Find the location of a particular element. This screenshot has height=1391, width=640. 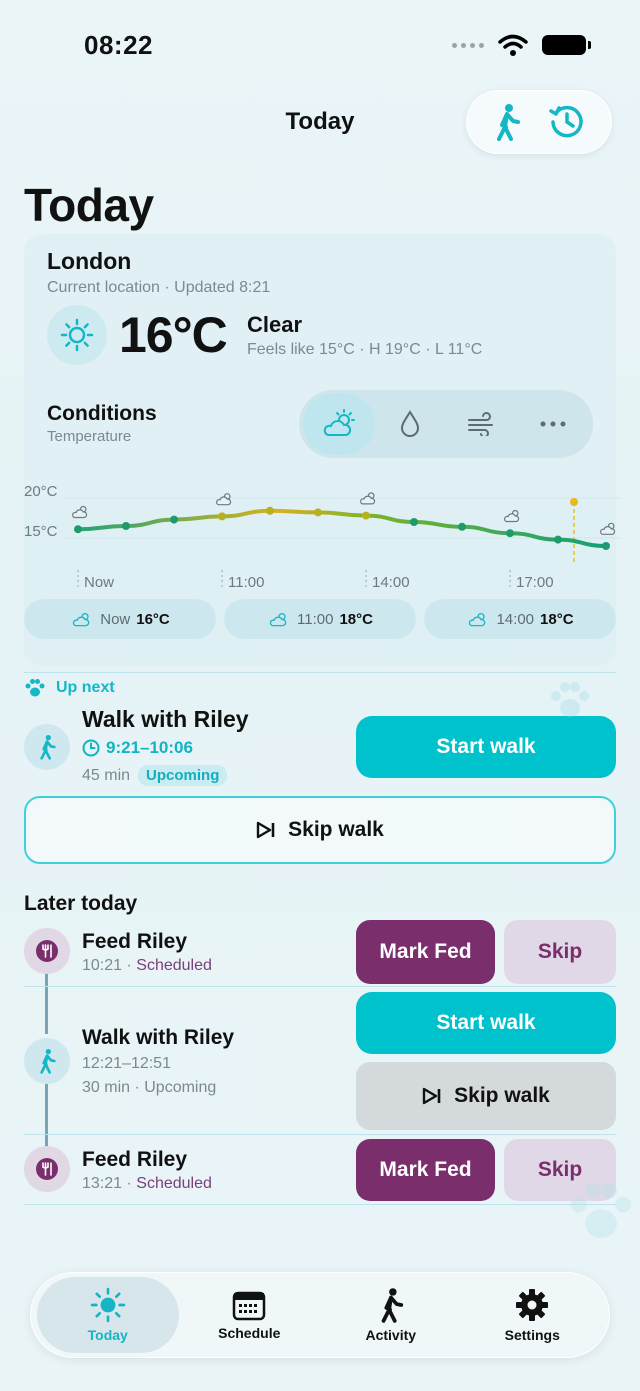

later-item-time: 13:21 · is located at coordinates (109, 1183).